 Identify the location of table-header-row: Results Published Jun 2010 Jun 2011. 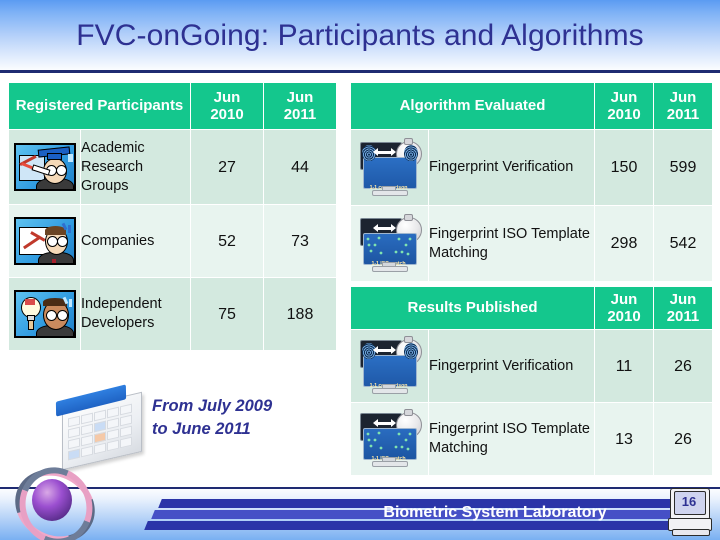
(531, 308).